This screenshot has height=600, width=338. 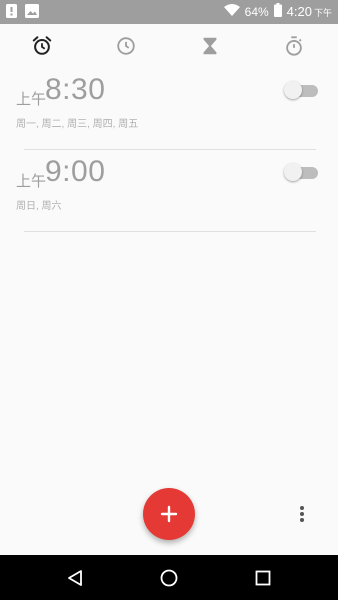 What do you see at coordinates (39, 206) in the screenshot?
I see `alarm-days: 周日, 周六` at bounding box center [39, 206].